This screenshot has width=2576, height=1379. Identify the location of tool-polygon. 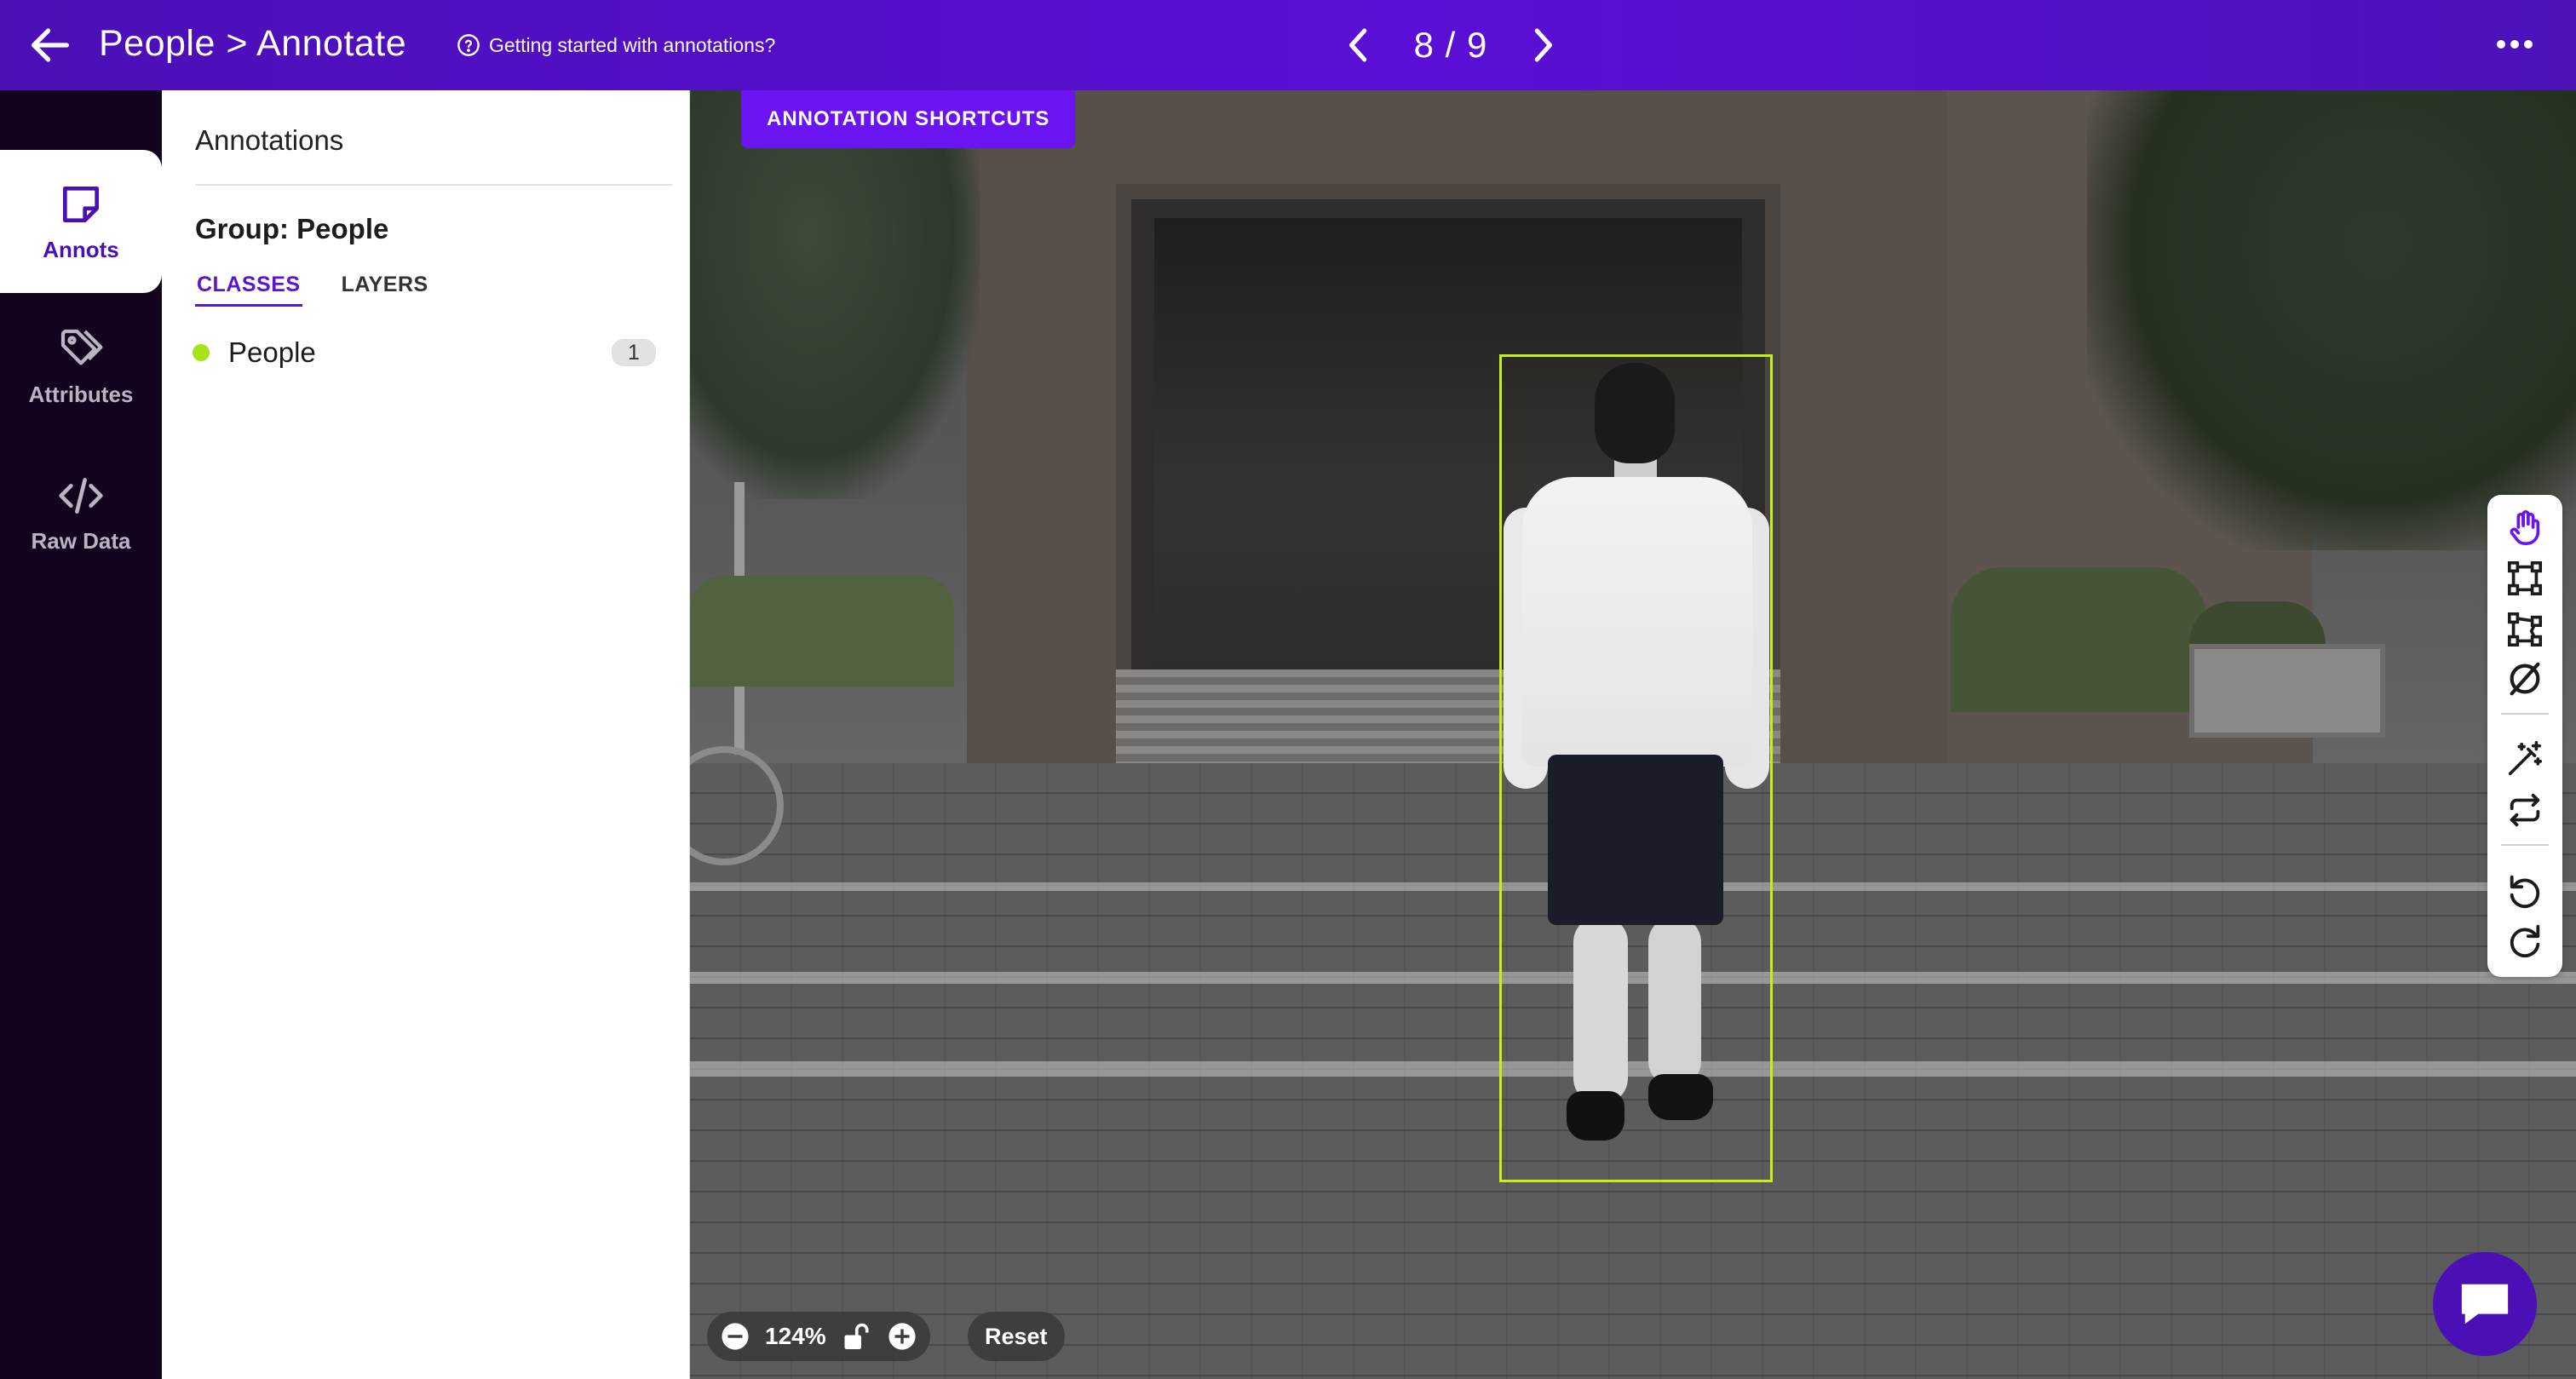
(2525, 629).